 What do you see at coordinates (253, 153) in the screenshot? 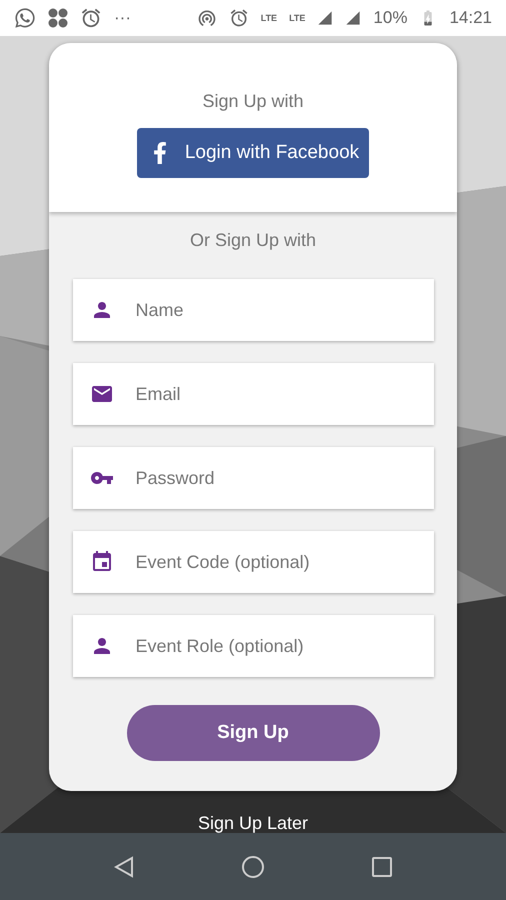
I see `facebook-login-button: Login with Facebook` at bounding box center [253, 153].